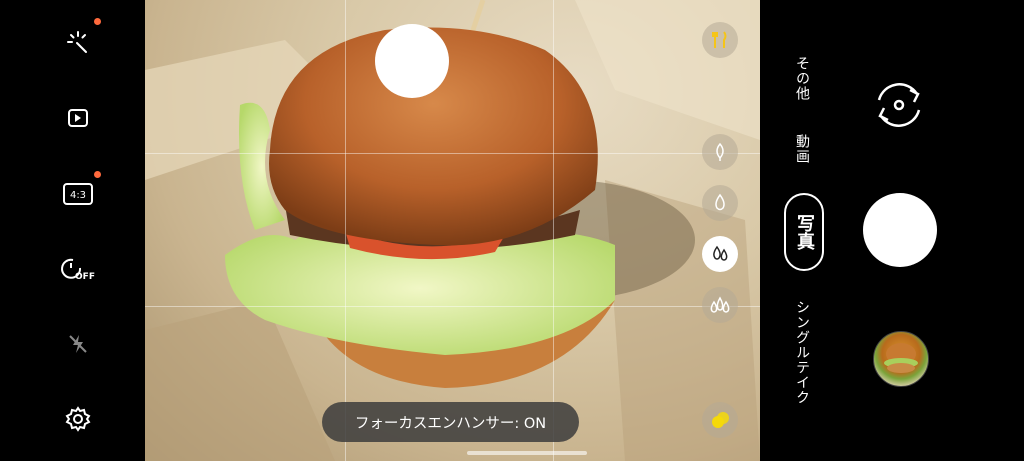  Describe the element at coordinates (78, 419) in the screenshot. I see `settings-icon` at that location.